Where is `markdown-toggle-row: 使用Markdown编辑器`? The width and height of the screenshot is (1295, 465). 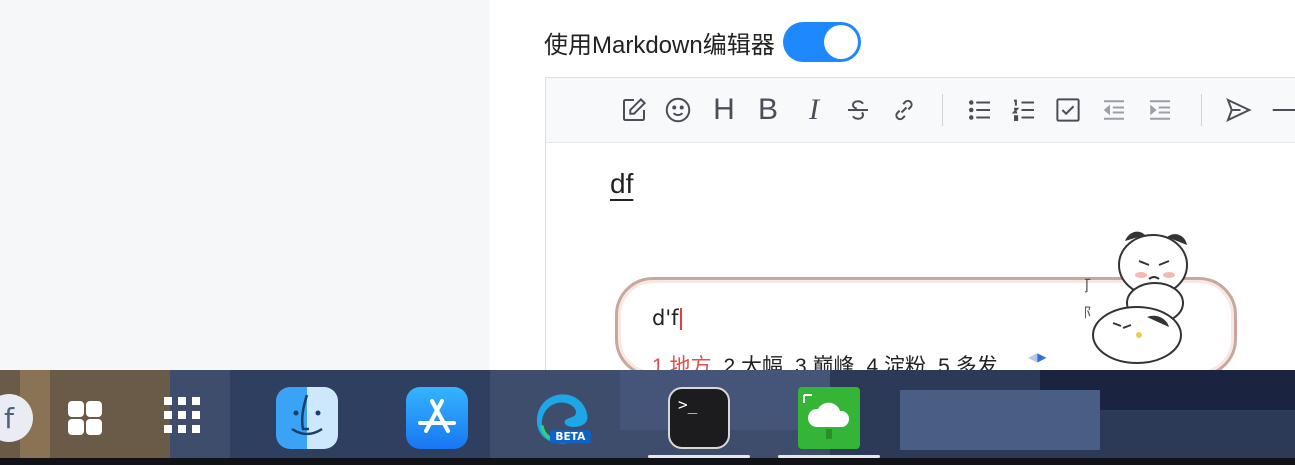
markdown-toggle-row: 使用Markdown编辑器 is located at coordinates (702, 42).